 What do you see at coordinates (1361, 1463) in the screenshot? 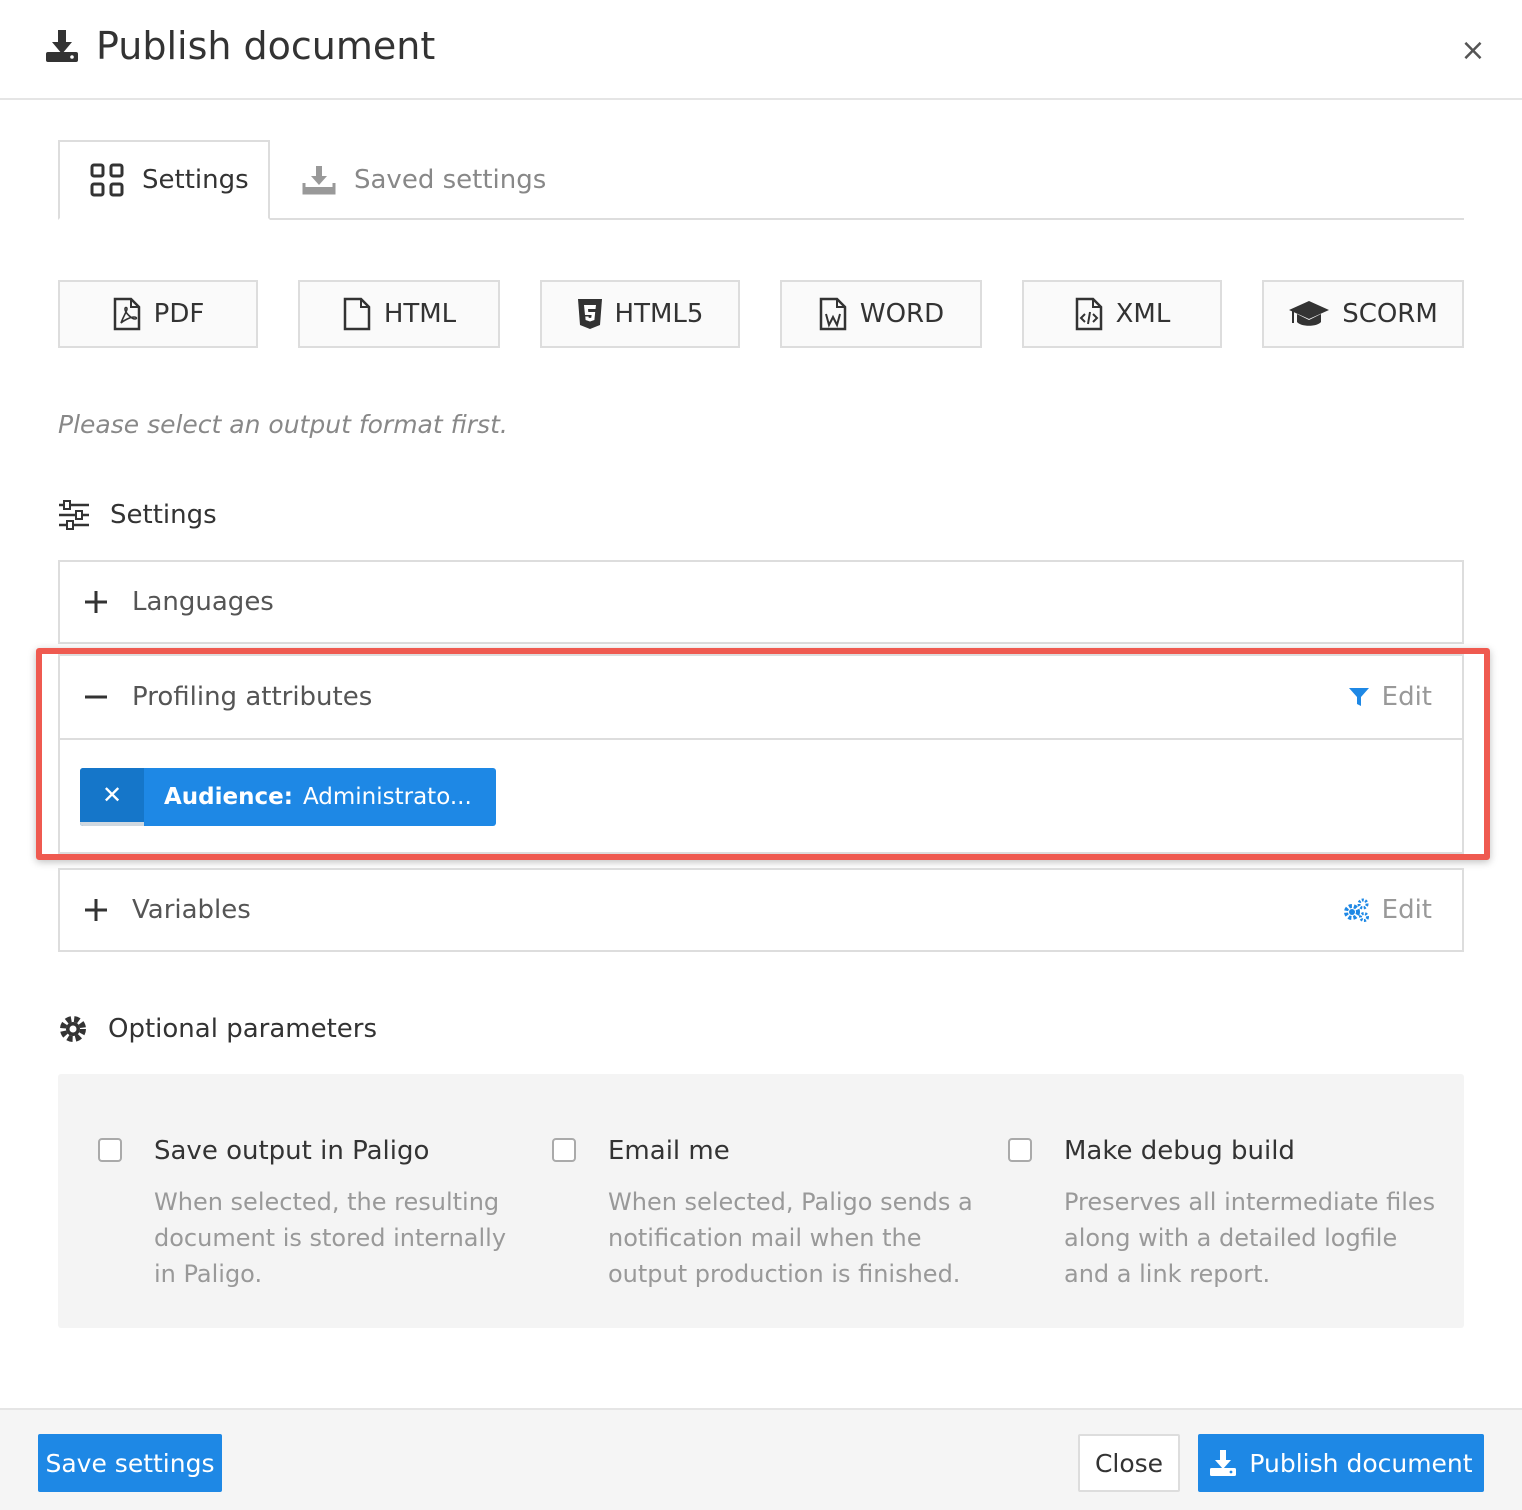
I see `publish-document-label: Publish document` at bounding box center [1361, 1463].